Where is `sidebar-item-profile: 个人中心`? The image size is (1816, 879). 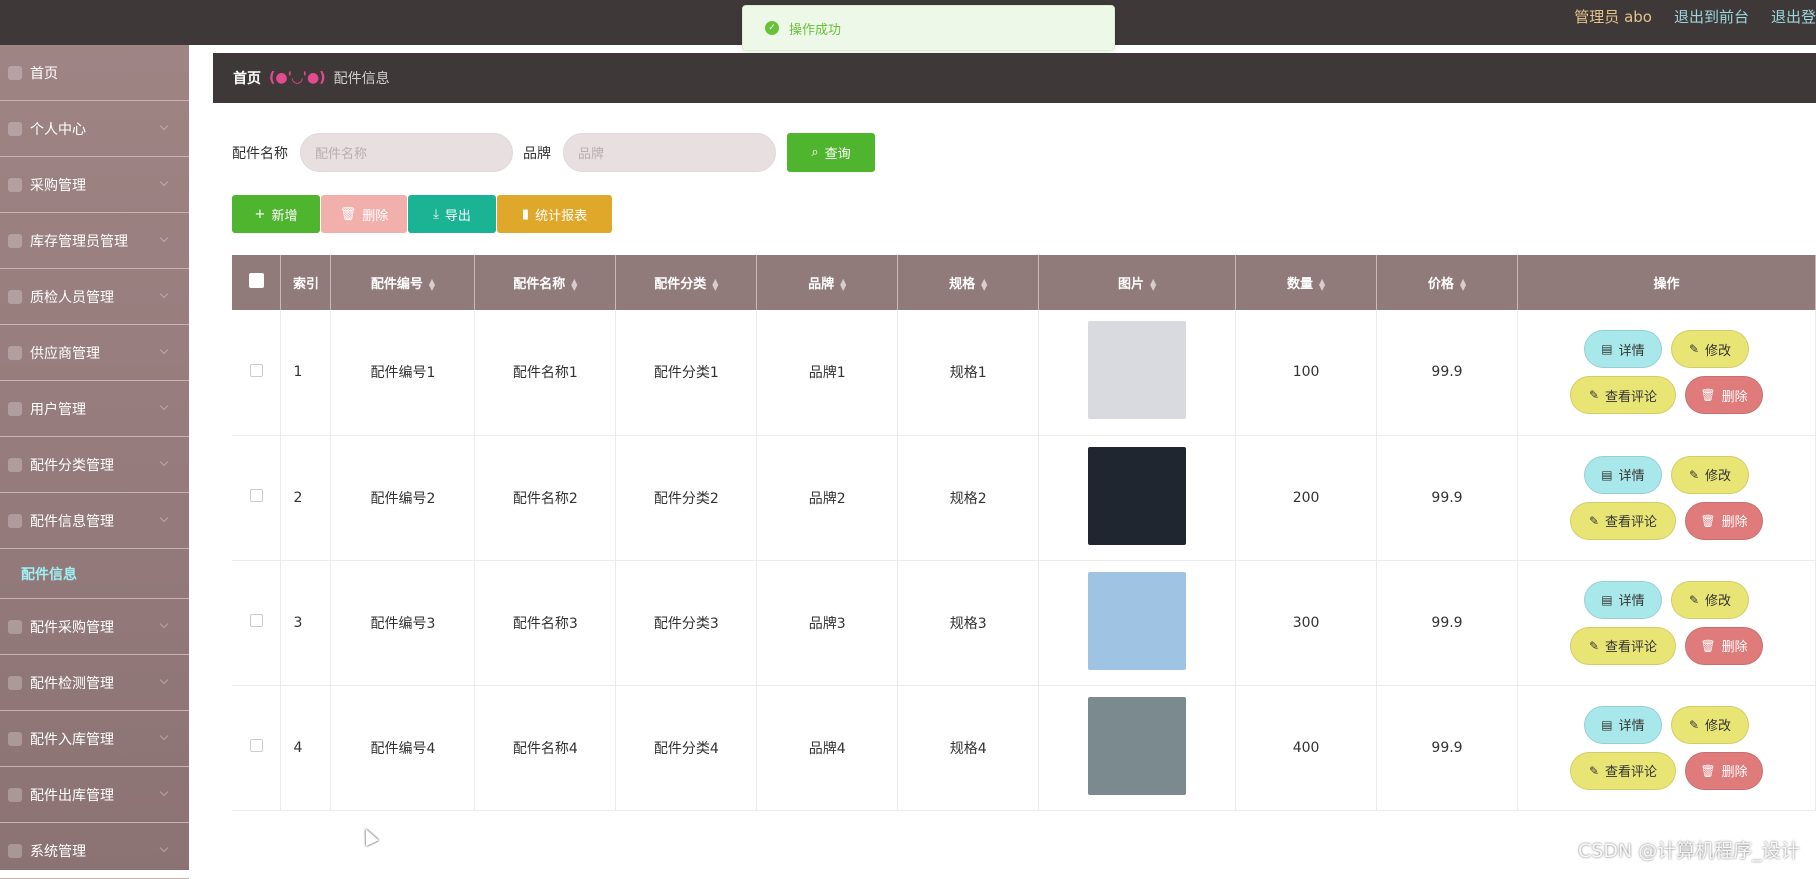 sidebar-item-profile: 个人中心 is located at coordinates (94, 129).